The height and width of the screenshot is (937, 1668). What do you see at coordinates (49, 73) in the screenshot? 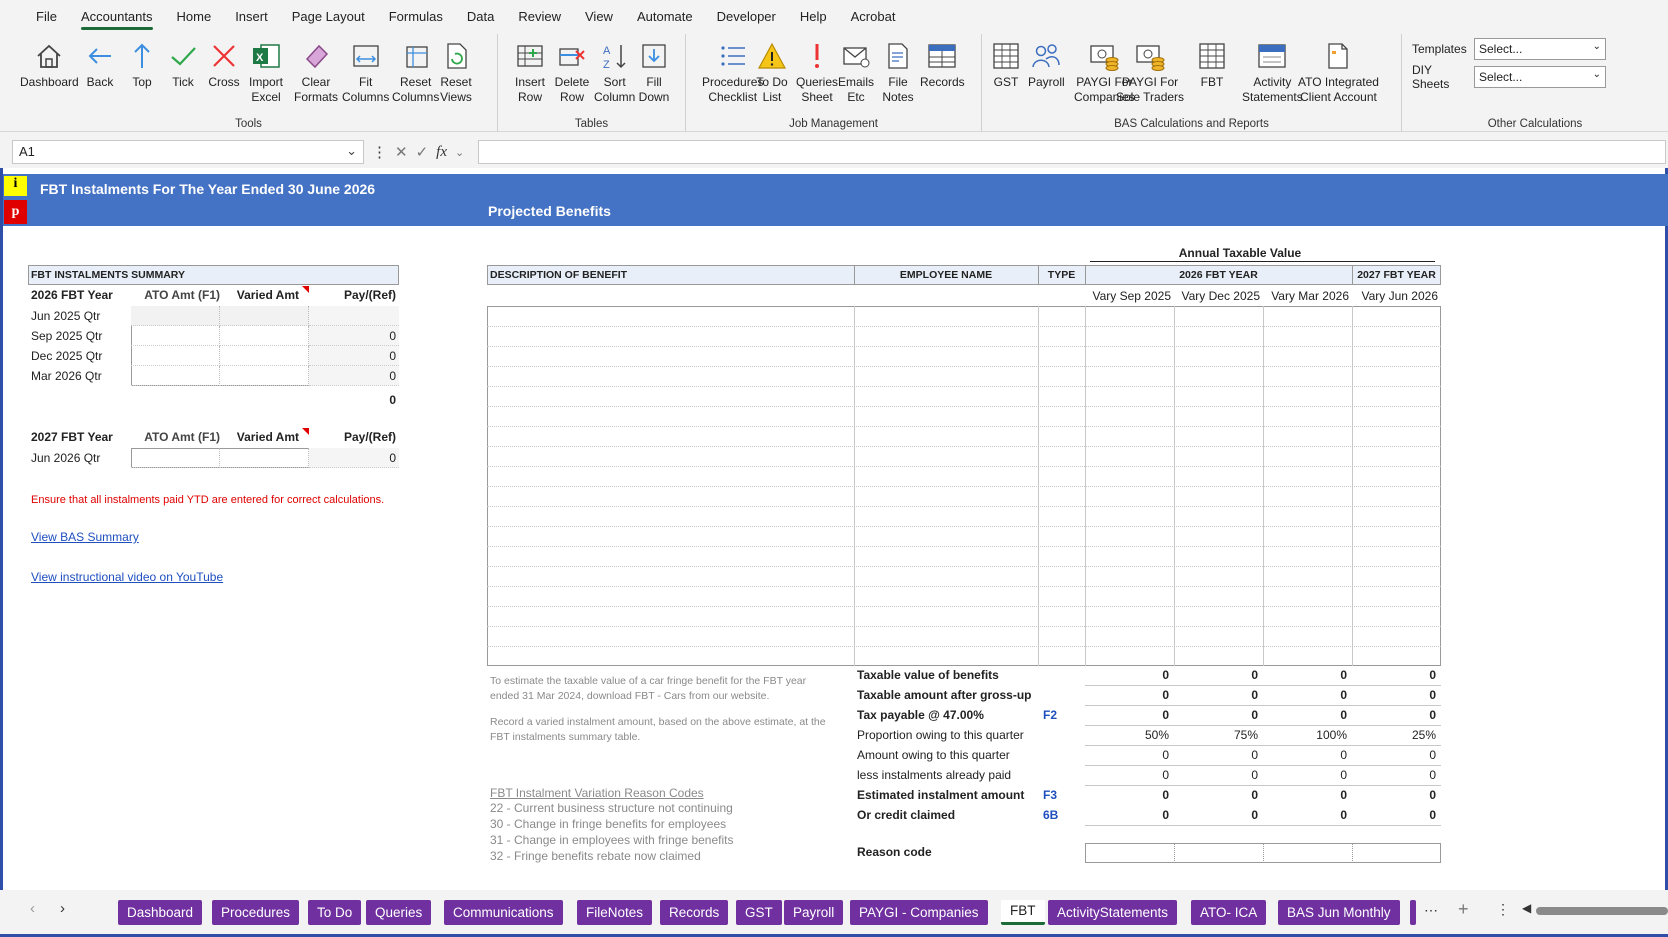
I see `ribbon-button-dashboard: Dashboard` at bounding box center [49, 73].